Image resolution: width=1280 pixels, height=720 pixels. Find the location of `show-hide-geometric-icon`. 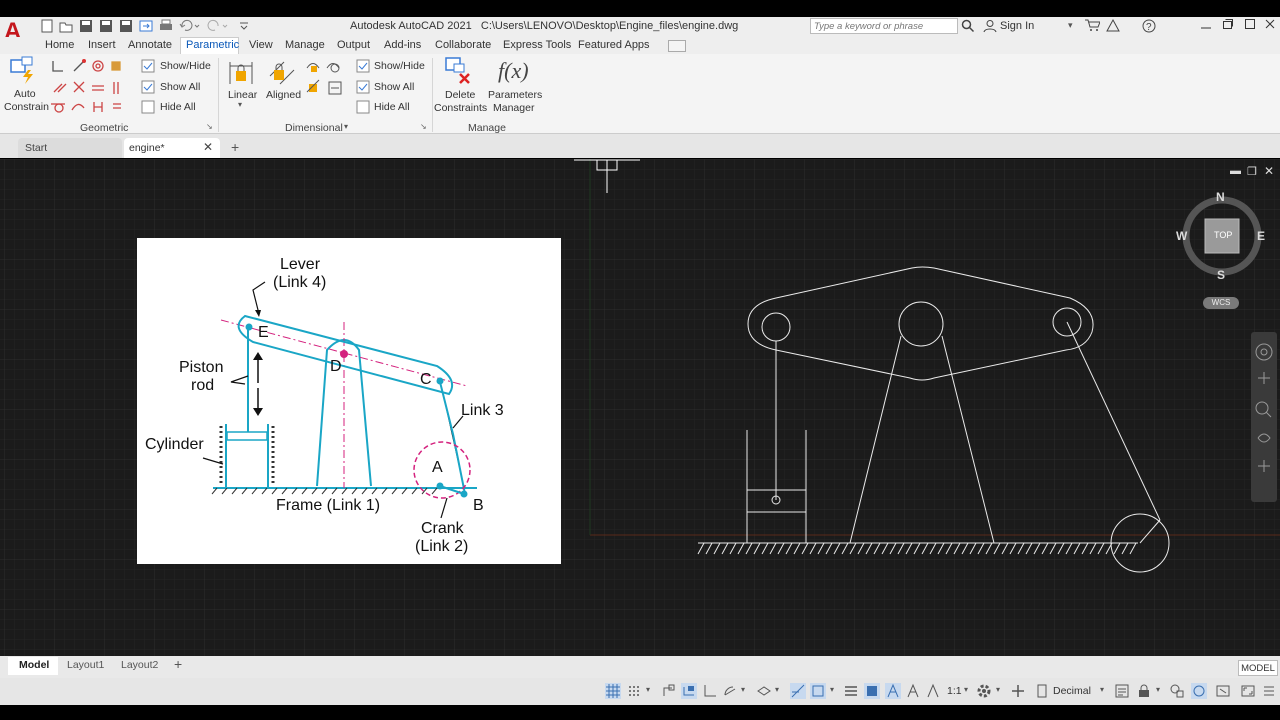

show-hide-geometric-icon is located at coordinates (148, 67).